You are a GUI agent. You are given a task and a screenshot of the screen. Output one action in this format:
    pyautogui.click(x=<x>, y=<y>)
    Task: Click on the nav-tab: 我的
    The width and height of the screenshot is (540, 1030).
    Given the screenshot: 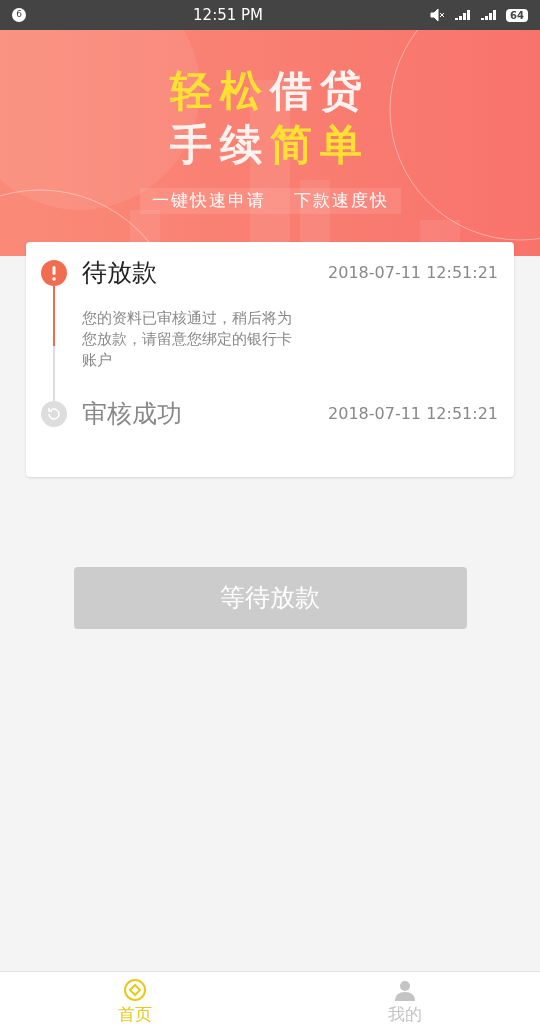 What is the action you would take?
    pyautogui.click(x=405, y=1001)
    